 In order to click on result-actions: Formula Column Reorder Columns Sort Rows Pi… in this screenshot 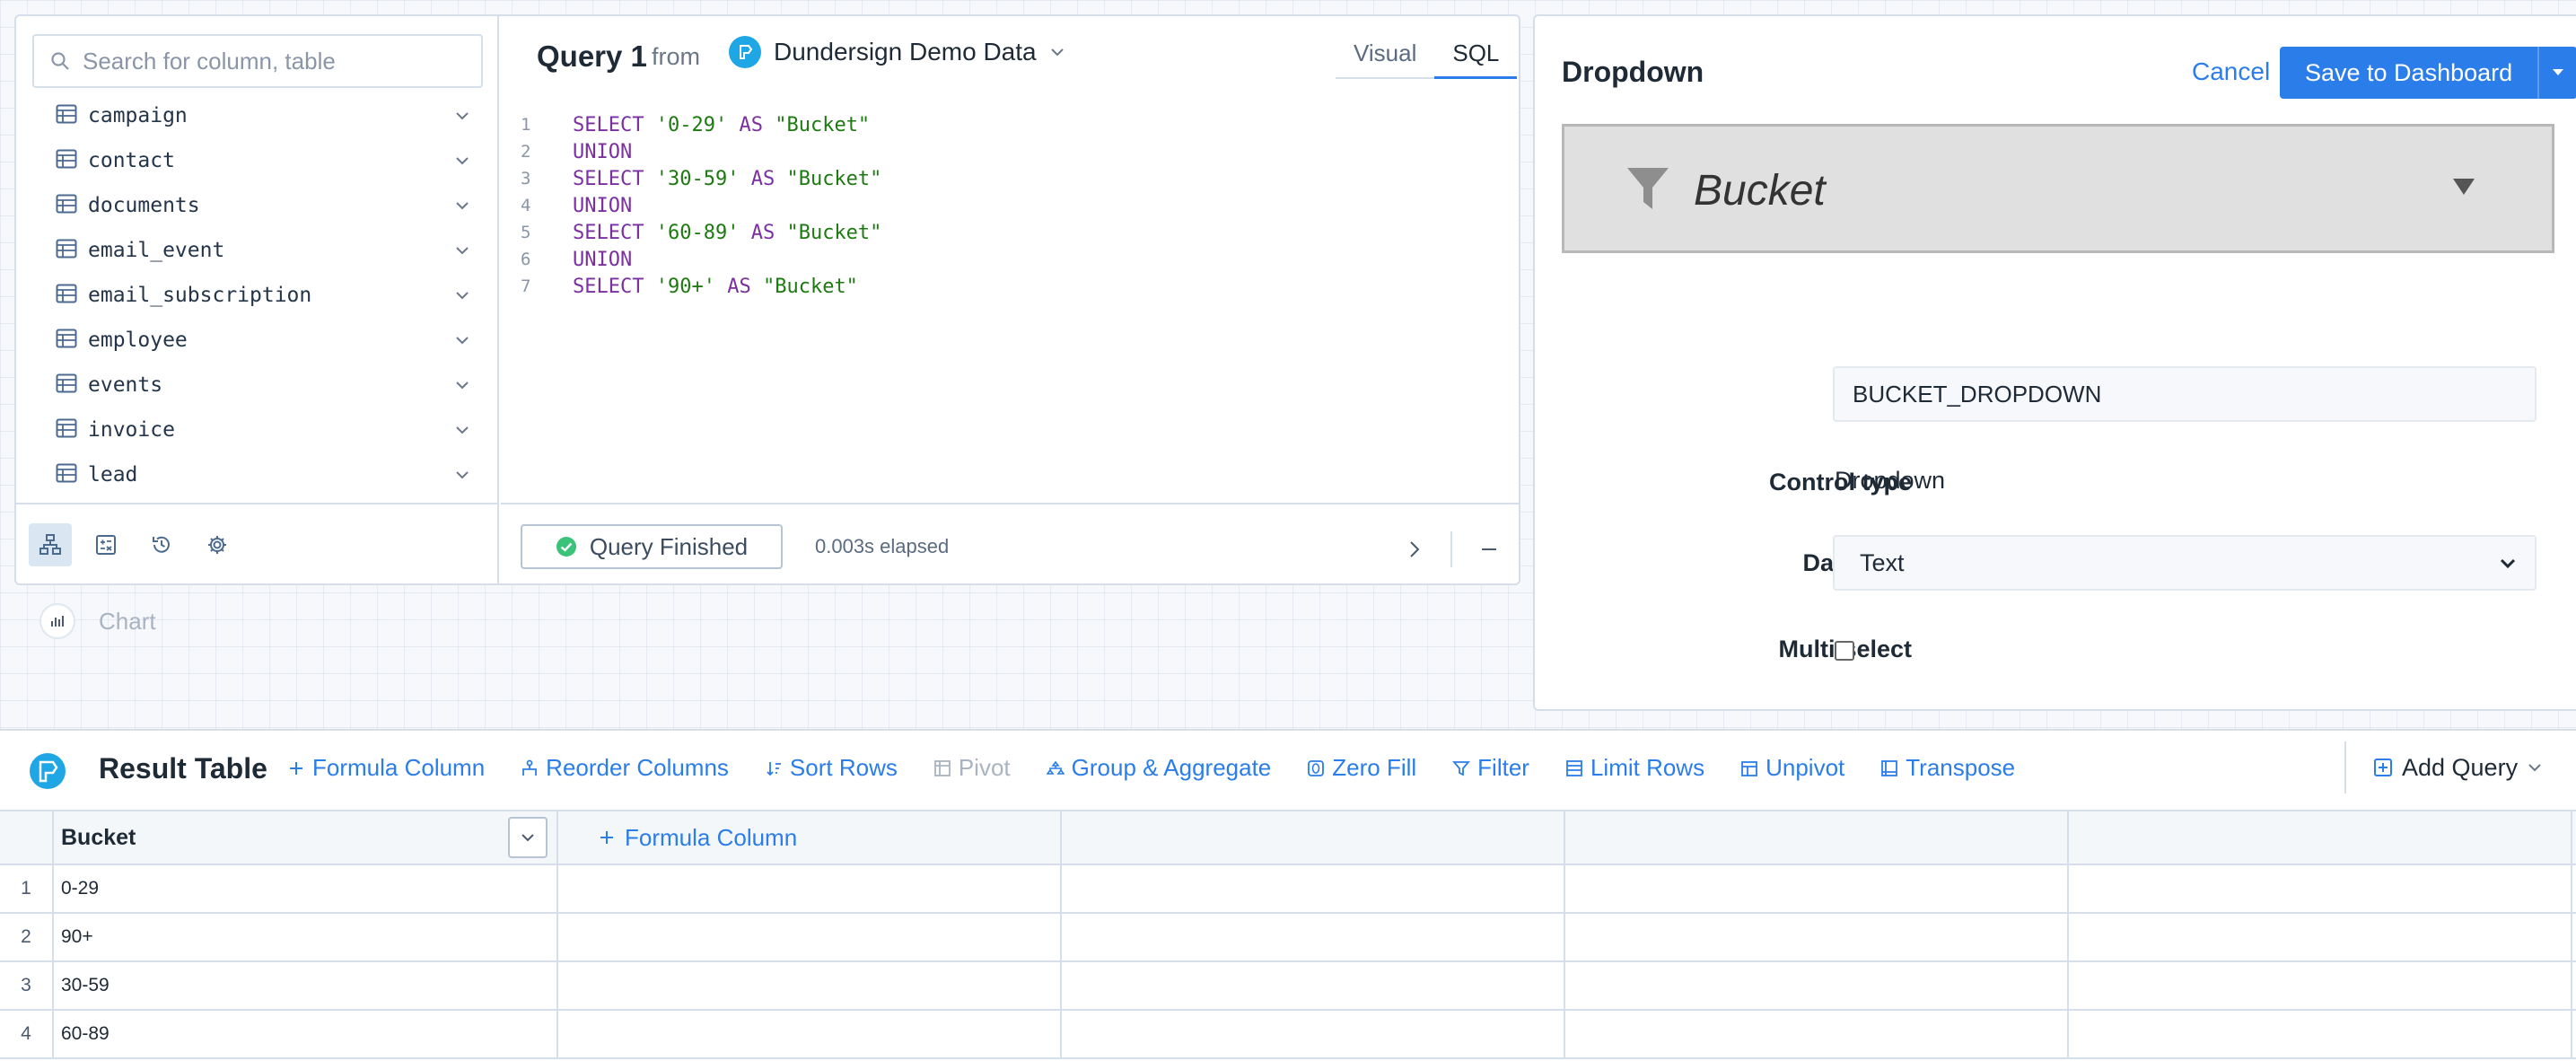, I will do `click(1151, 768)`.